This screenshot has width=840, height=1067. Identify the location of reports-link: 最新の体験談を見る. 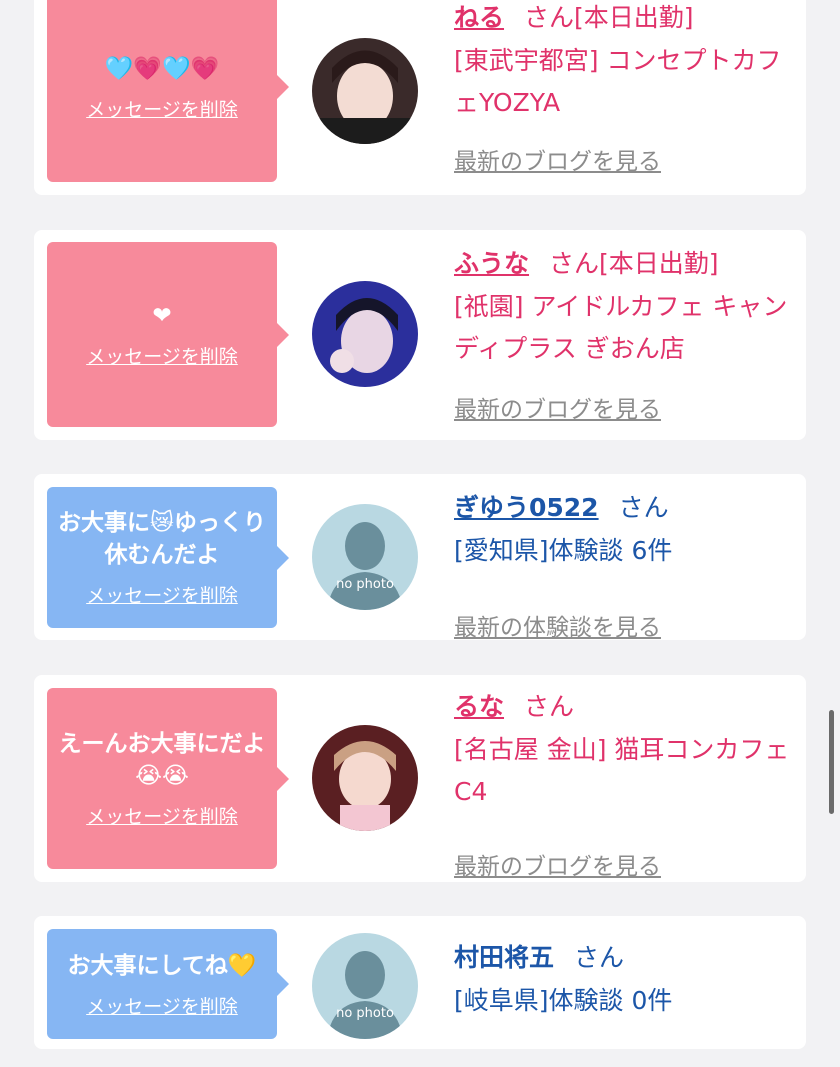
(557, 625).